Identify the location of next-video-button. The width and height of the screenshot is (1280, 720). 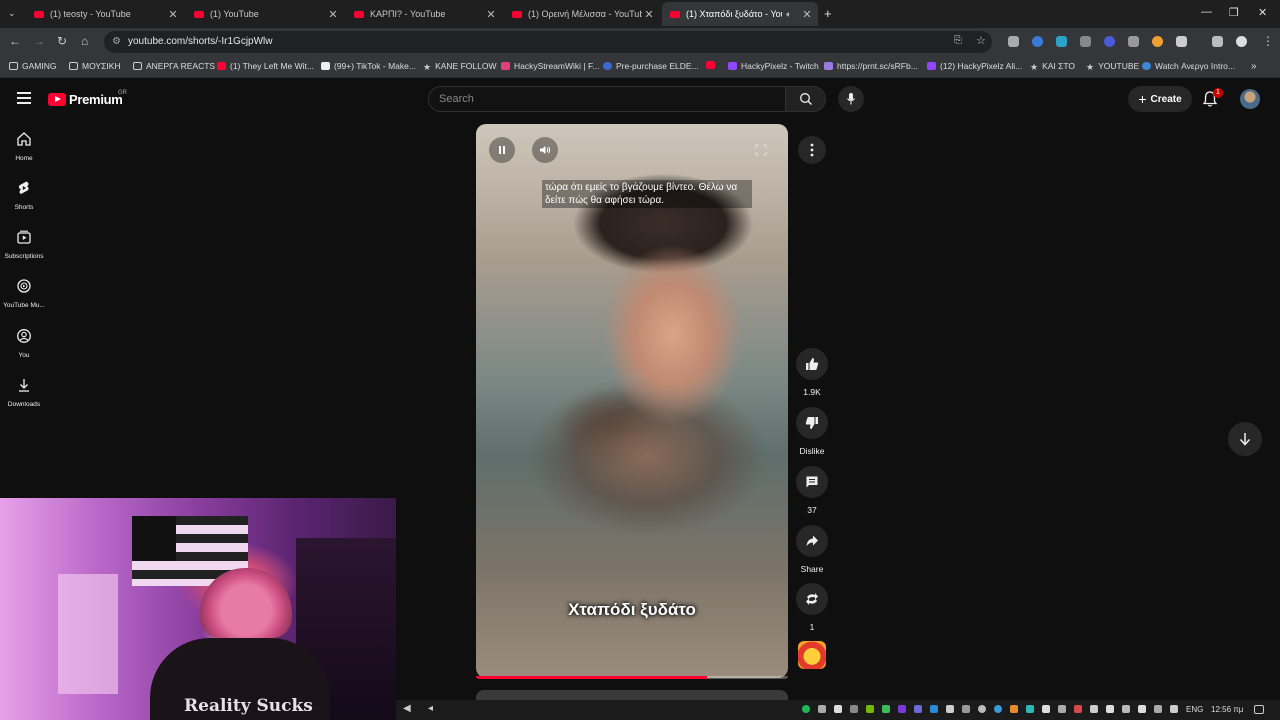
(1245, 439).